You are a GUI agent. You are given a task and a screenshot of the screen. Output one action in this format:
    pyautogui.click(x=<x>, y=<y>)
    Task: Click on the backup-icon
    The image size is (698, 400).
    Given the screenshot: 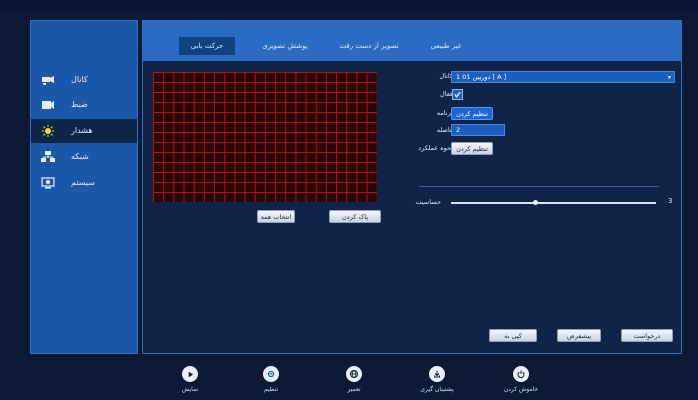 What is the action you would take?
    pyautogui.click(x=437, y=374)
    